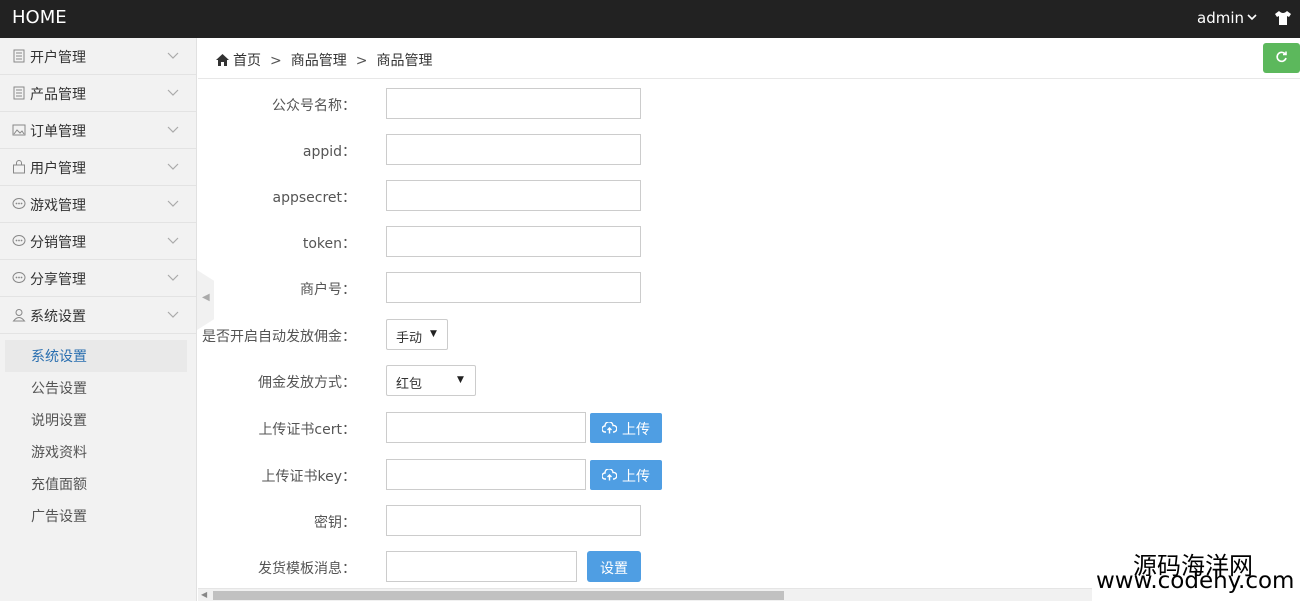 The height and width of the screenshot is (601, 1300). I want to click on secret-key-input, so click(513, 520).